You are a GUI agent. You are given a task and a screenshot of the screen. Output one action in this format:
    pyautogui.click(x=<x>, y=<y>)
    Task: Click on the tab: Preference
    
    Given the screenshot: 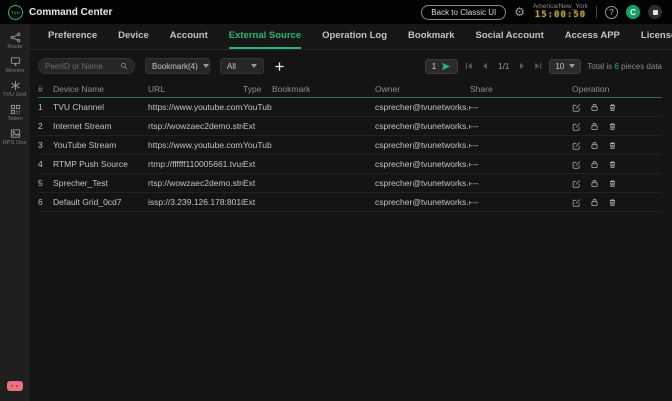 What is the action you would take?
    pyautogui.click(x=72, y=36)
    